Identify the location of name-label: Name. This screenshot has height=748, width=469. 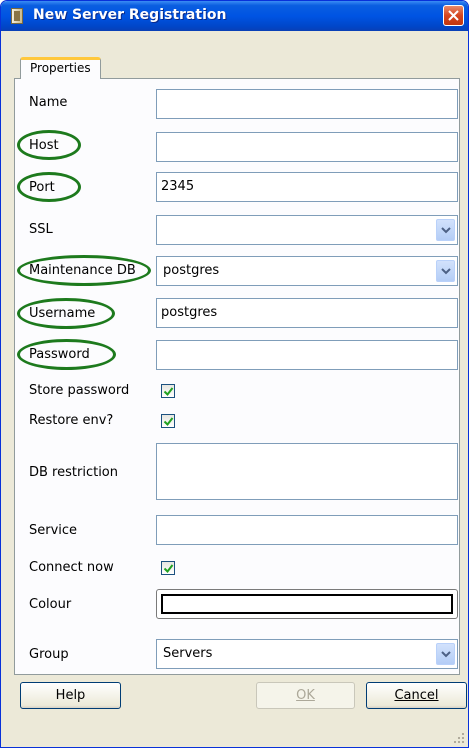
(48, 102).